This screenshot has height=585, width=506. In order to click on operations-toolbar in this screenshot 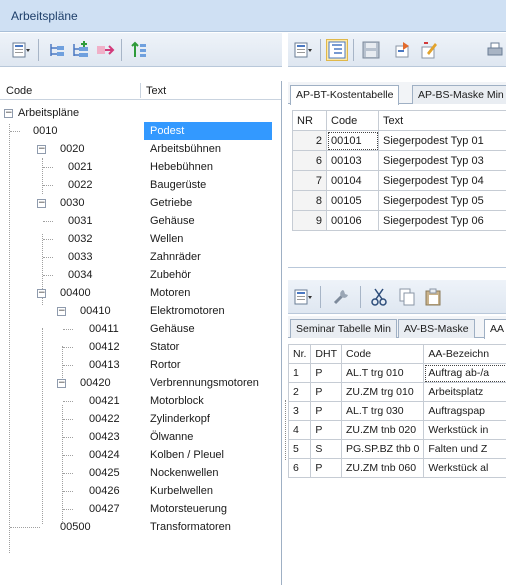, I will do `click(397, 297)`.